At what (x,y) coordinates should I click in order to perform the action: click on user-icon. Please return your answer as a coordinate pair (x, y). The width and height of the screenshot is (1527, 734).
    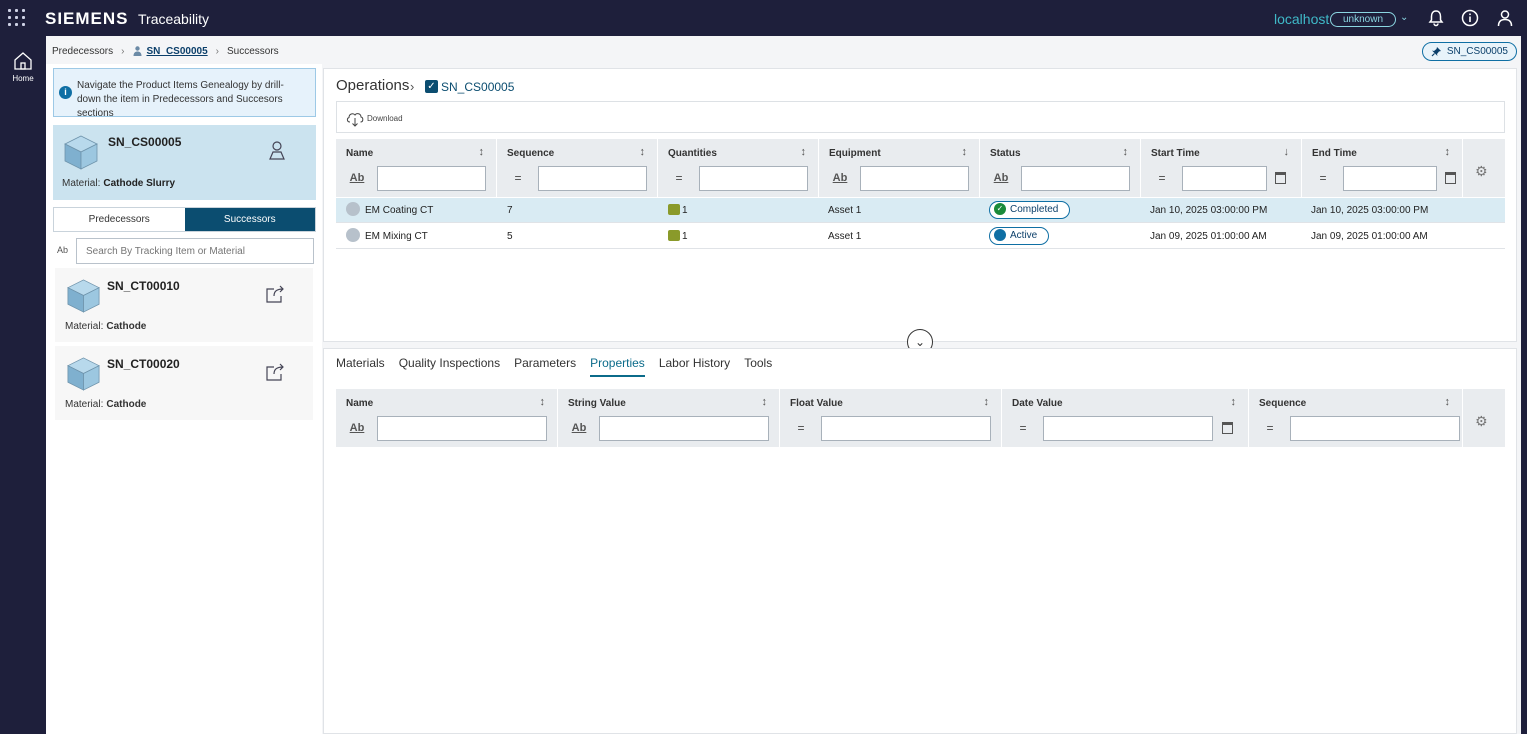
    Looking at the image, I should click on (1505, 18).